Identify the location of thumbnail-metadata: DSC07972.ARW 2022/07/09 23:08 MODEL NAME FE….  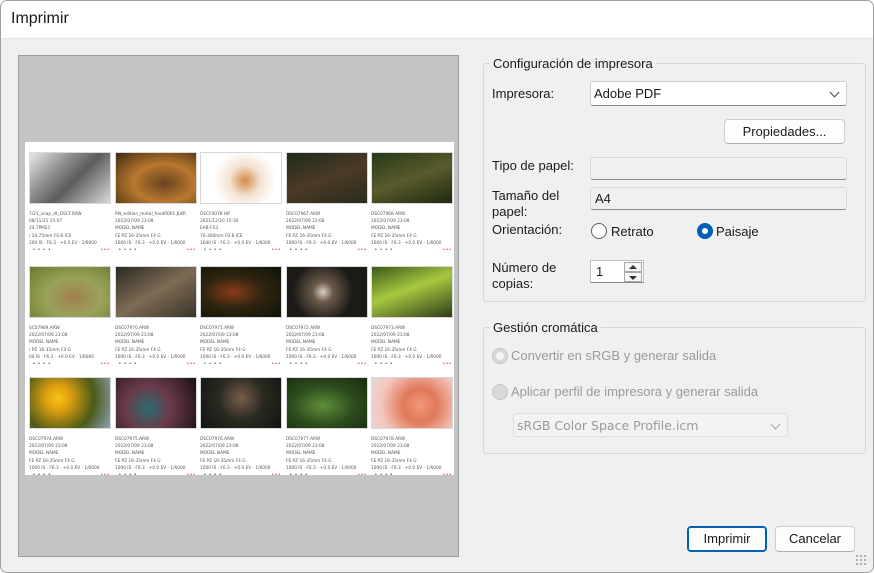
(327, 347).